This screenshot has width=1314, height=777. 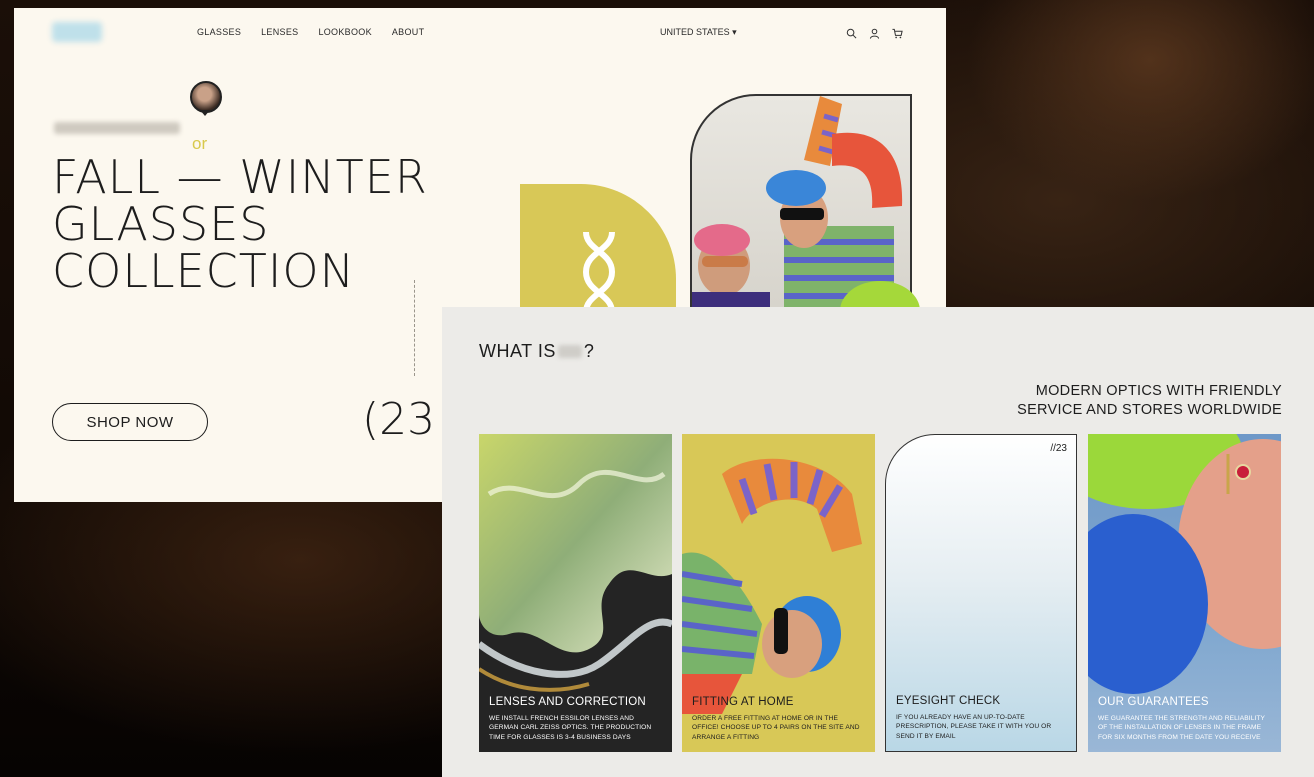 What do you see at coordinates (414, 328) in the screenshot?
I see `divider-line` at bounding box center [414, 328].